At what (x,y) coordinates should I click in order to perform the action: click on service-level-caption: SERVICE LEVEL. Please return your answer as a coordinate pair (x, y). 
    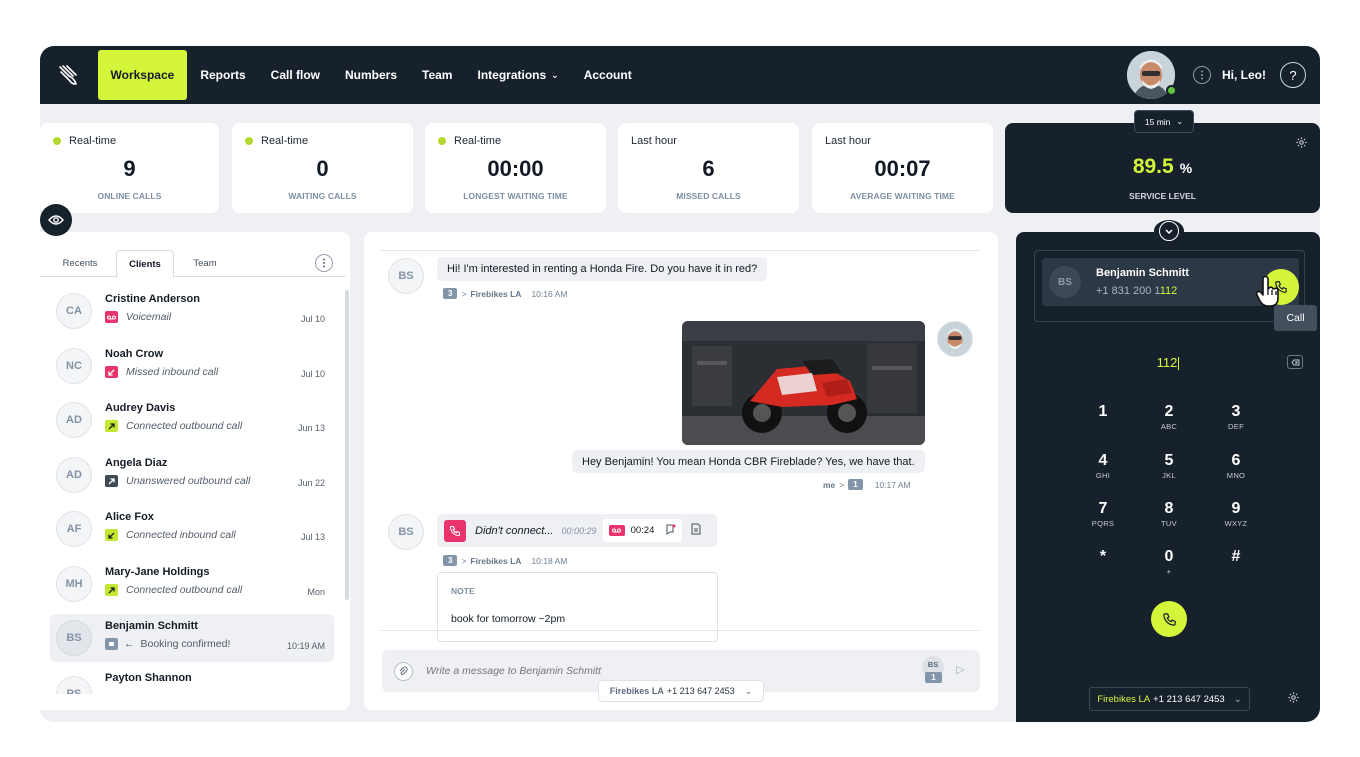
    Looking at the image, I should click on (1162, 196).